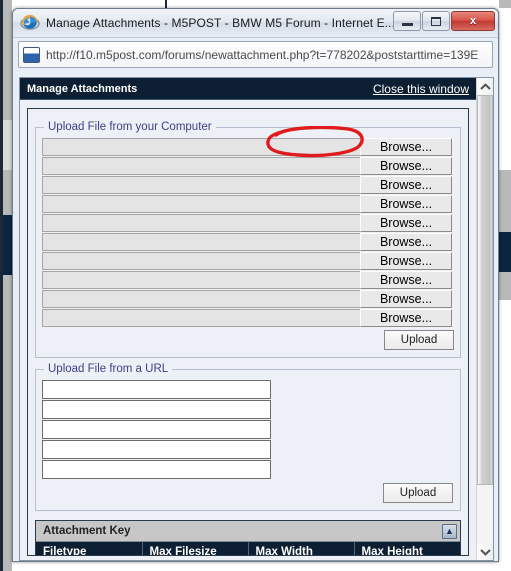 This screenshot has height=571, width=511. What do you see at coordinates (301, 548) in the screenshot?
I see `column-header-3: Max Width` at bounding box center [301, 548].